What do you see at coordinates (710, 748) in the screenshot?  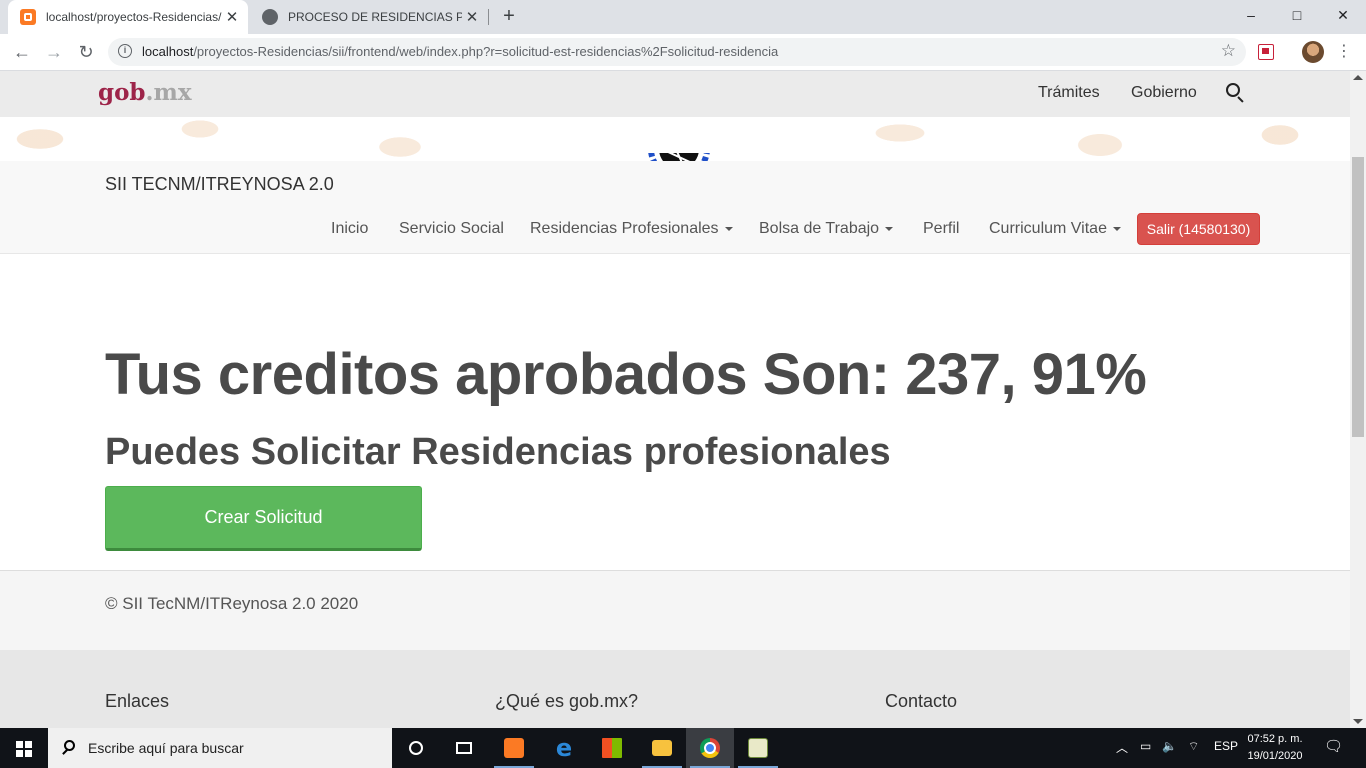 I see `chrome-icon` at bounding box center [710, 748].